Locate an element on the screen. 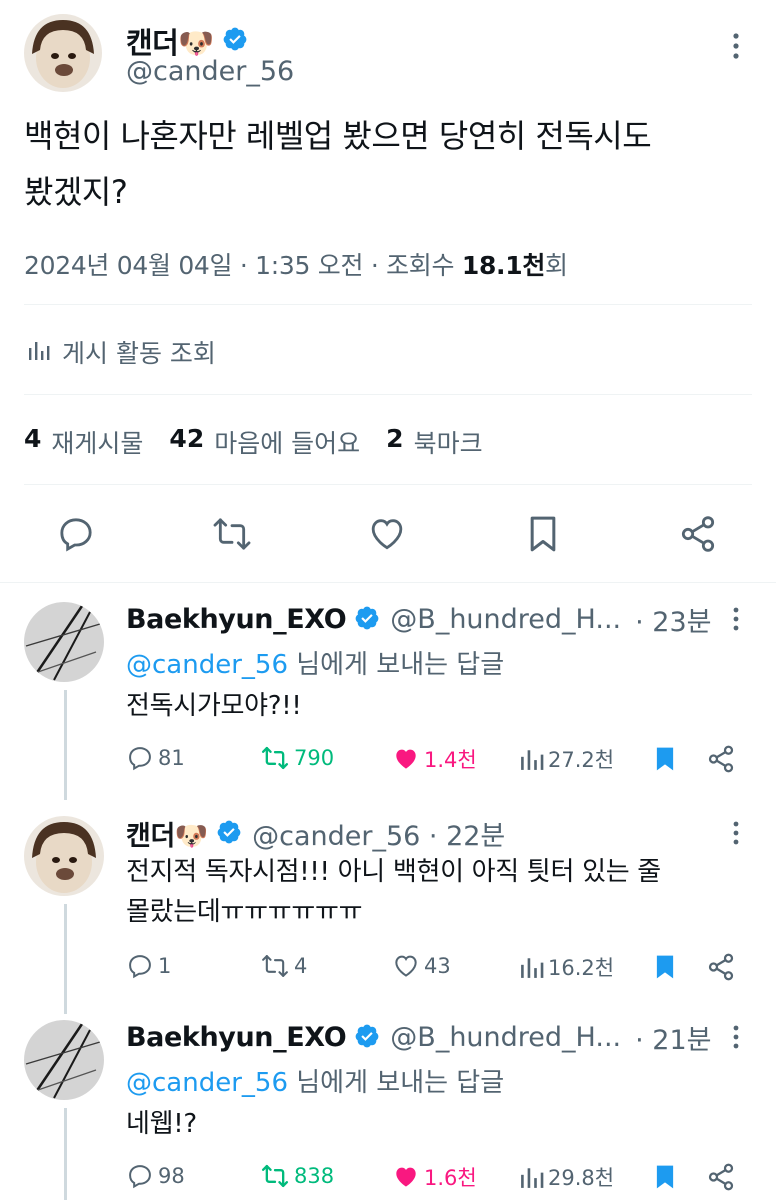 The height and width of the screenshot is (1200, 776). reply-2-like-button: 43 is located at coordinates (421, 966).